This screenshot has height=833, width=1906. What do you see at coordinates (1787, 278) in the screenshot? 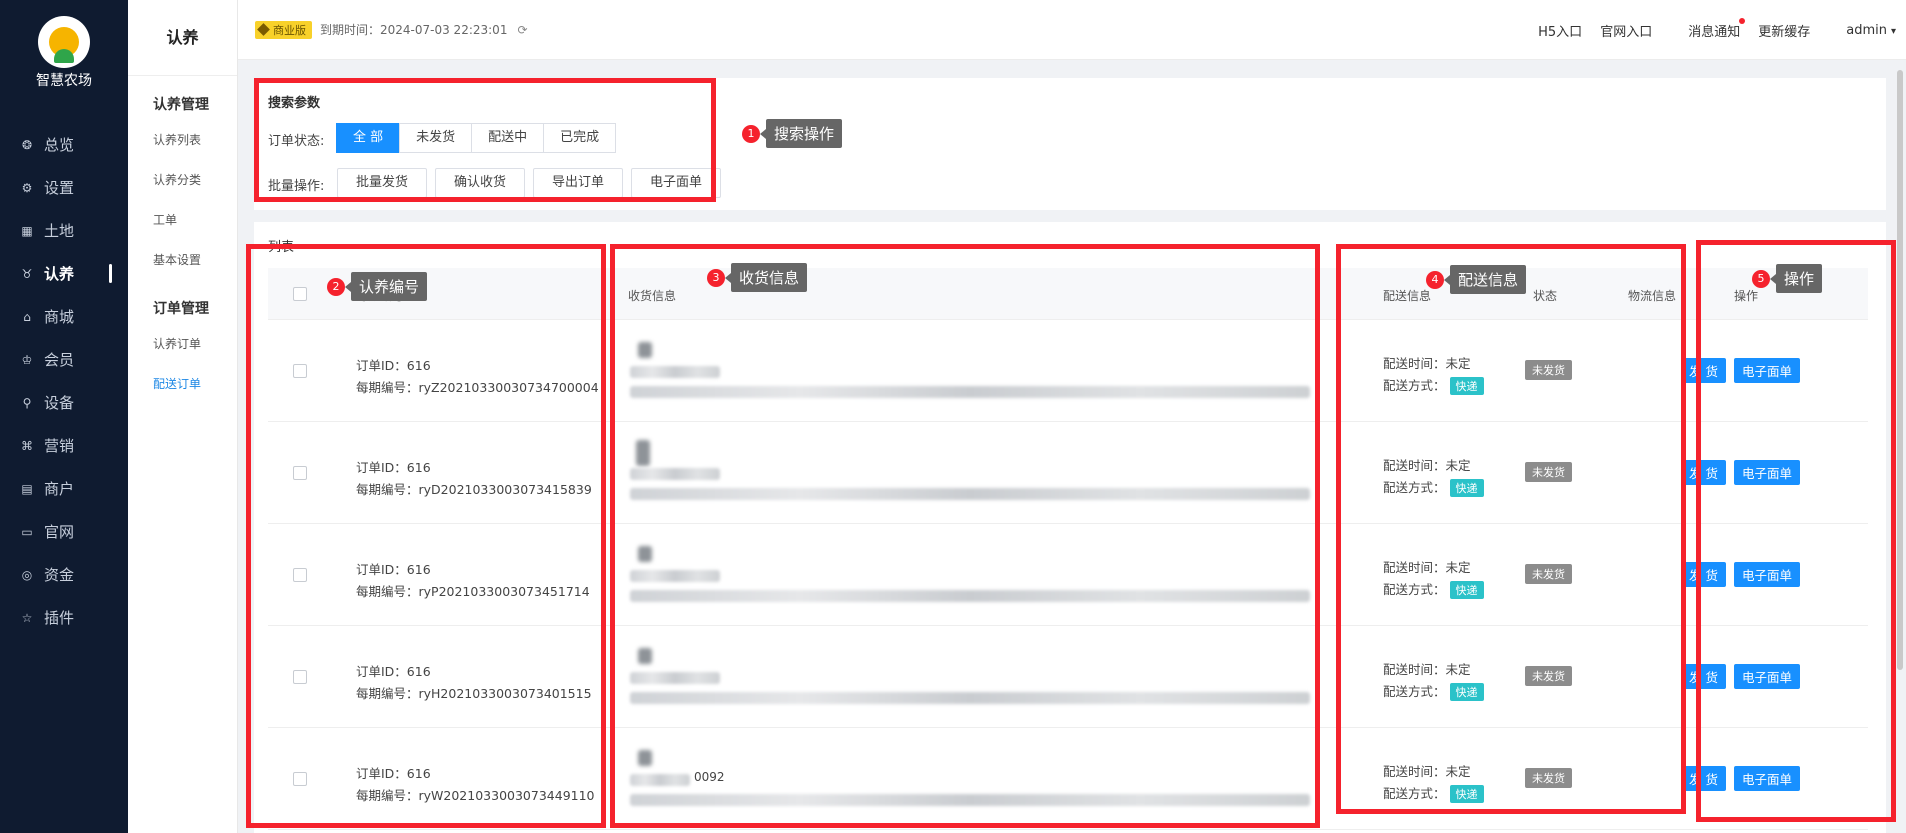
I see `annotation-marker-5: 5 操作` at bounding box center [1787, 278].